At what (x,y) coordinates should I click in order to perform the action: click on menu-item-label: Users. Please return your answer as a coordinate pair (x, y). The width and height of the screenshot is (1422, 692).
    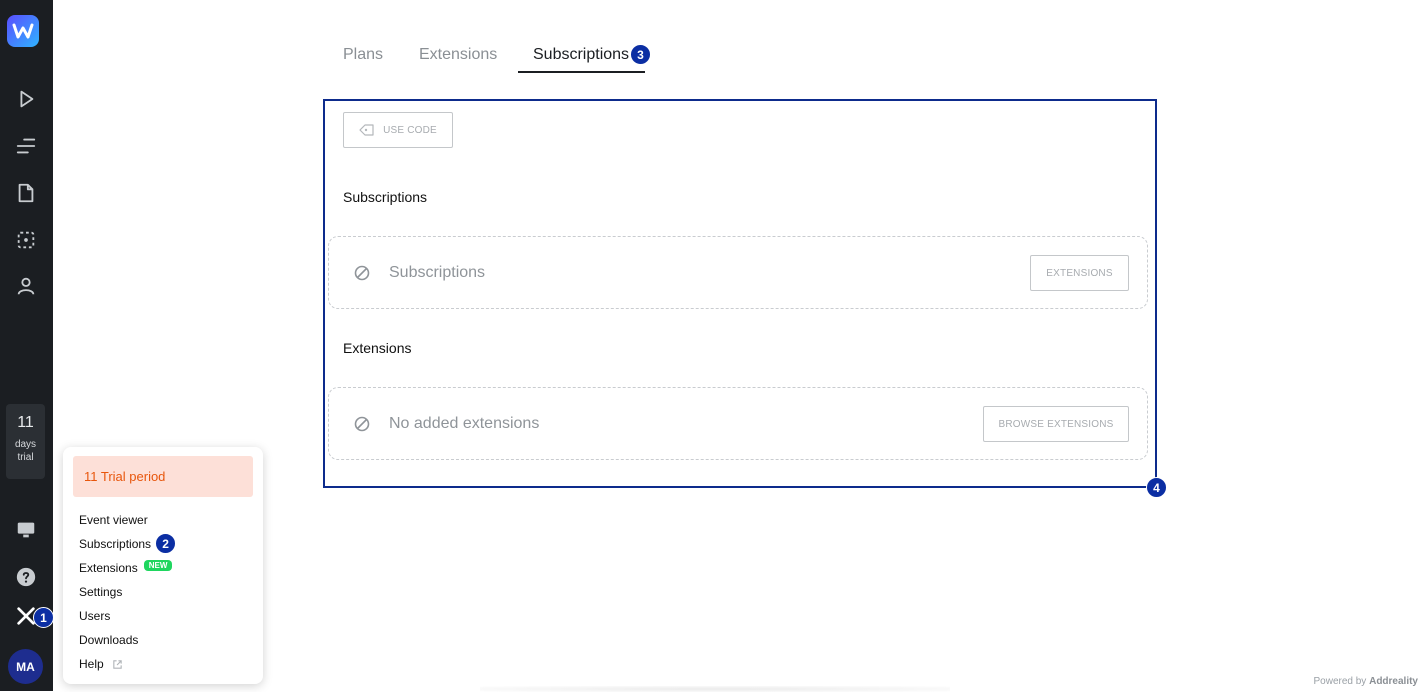
    Looking at the image, I should click on (95, 616).